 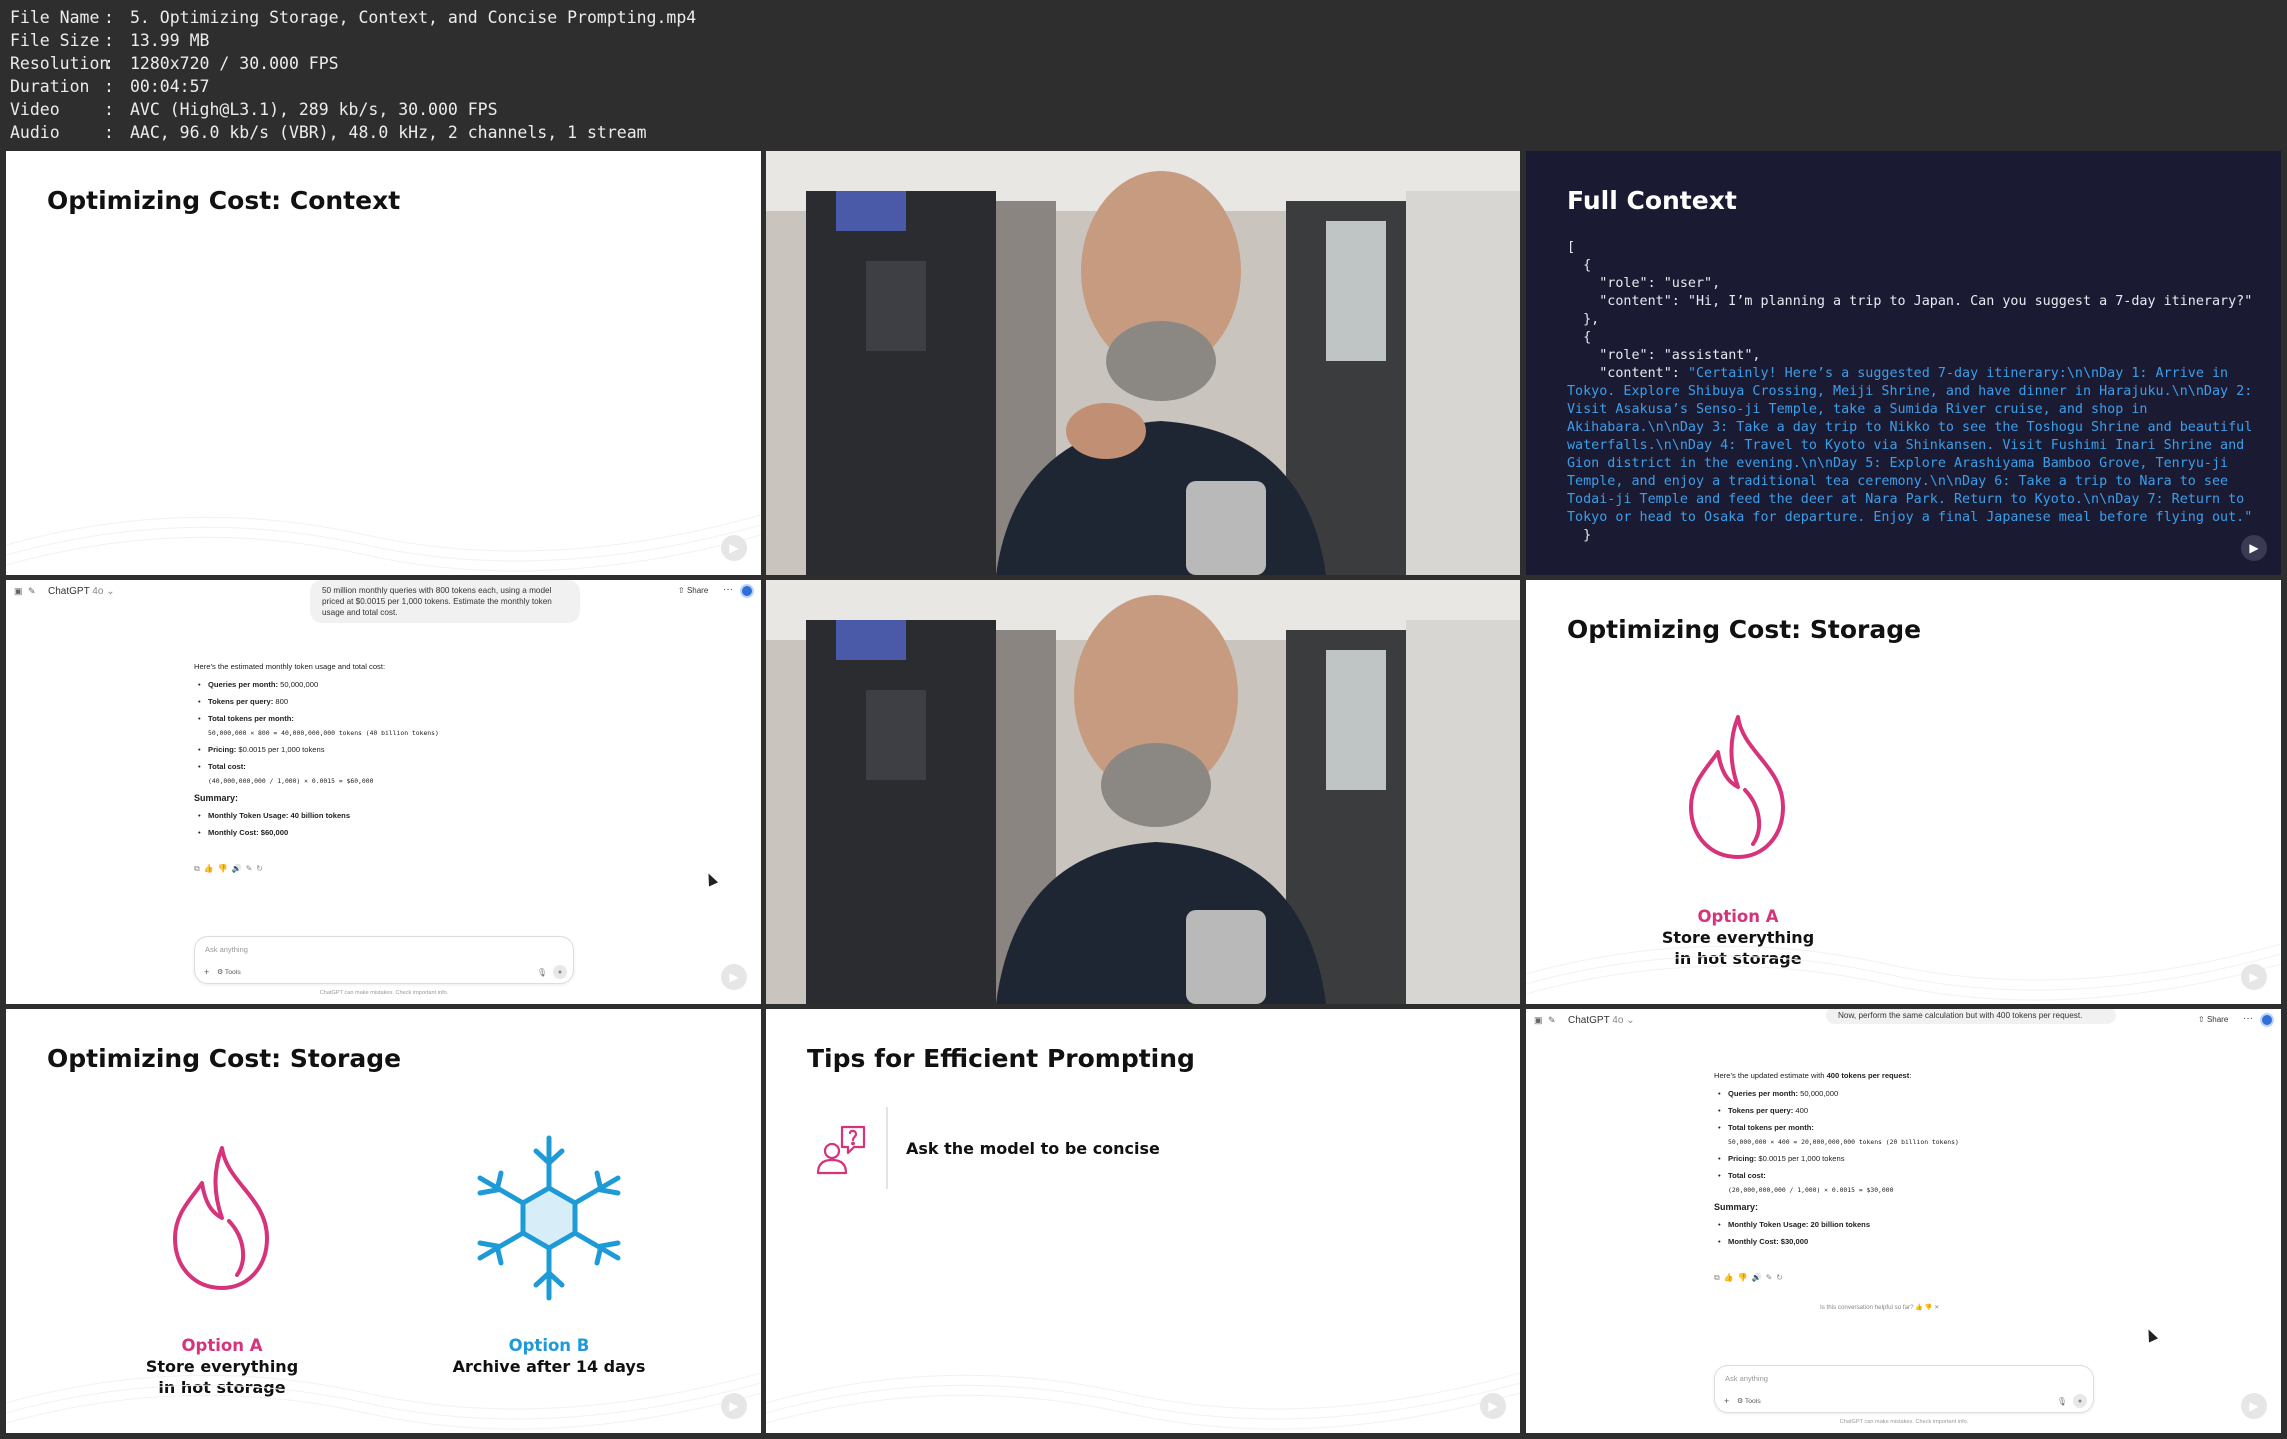 I want to click on meta-key: Resolution, so click(x=60, y=63).